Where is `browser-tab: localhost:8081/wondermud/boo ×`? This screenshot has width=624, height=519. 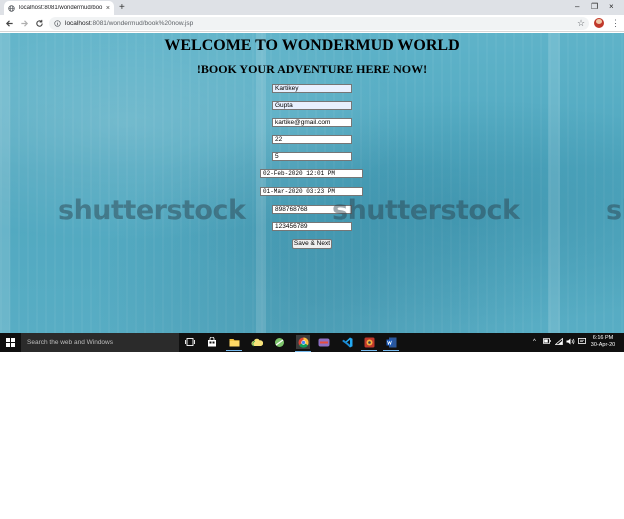
browser-tab: localhost:8081/wondermud/boo × is located at coordinates (59, 8).